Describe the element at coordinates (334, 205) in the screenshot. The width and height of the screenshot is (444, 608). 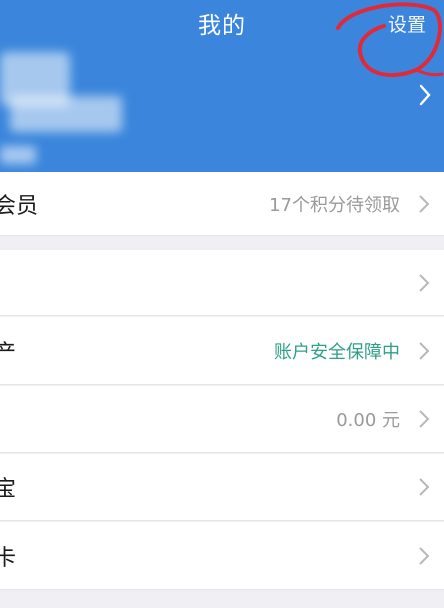
I see `list-item-value: 17个积分待领取` at that location.